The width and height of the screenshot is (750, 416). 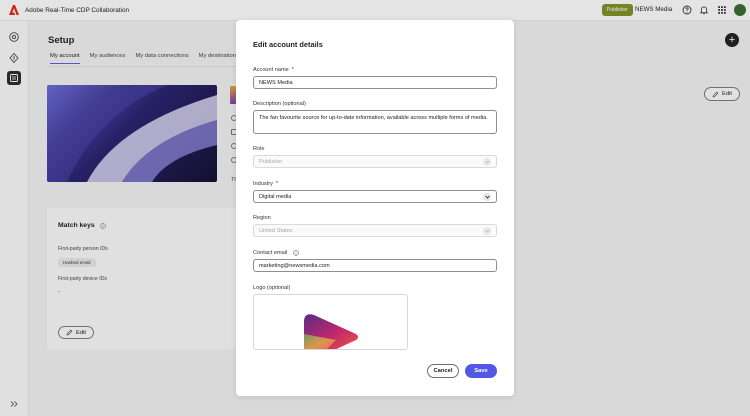 I want to click on description-label: Description (optional), so click(x=279, y=104).